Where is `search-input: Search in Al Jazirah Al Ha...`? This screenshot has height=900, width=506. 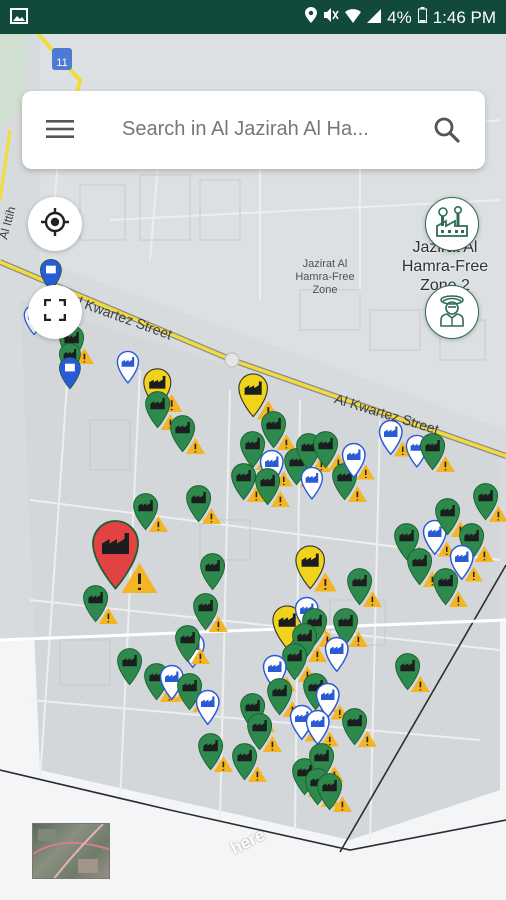 search-input: Search in Al Jazirah Al Ha... is located at coordinates (268, 129).